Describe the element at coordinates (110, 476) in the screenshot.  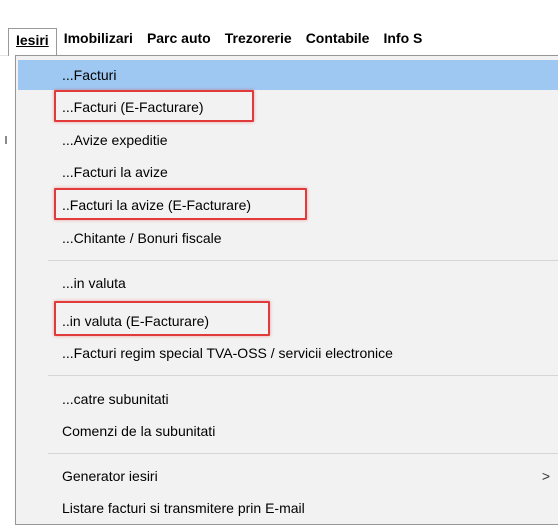
I see `menu-item-label: Generator iesiri` at that location.